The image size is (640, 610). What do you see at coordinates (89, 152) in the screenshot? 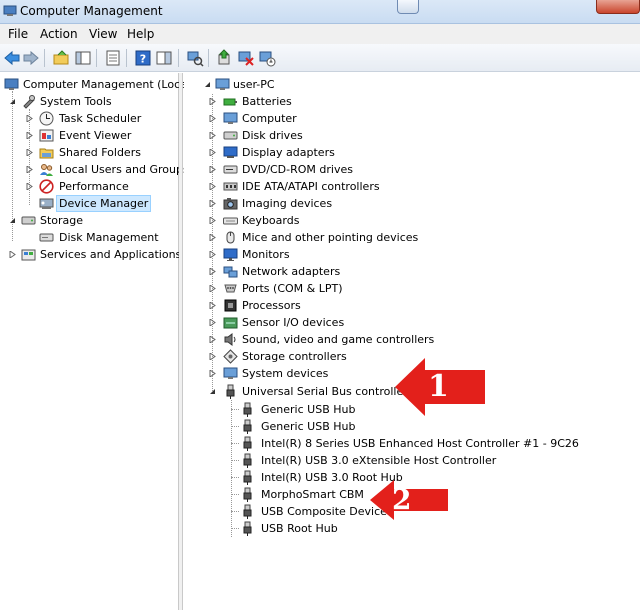
I see `tree-item-shared-folders: Shared Folders` at bounding box center [89, 152].